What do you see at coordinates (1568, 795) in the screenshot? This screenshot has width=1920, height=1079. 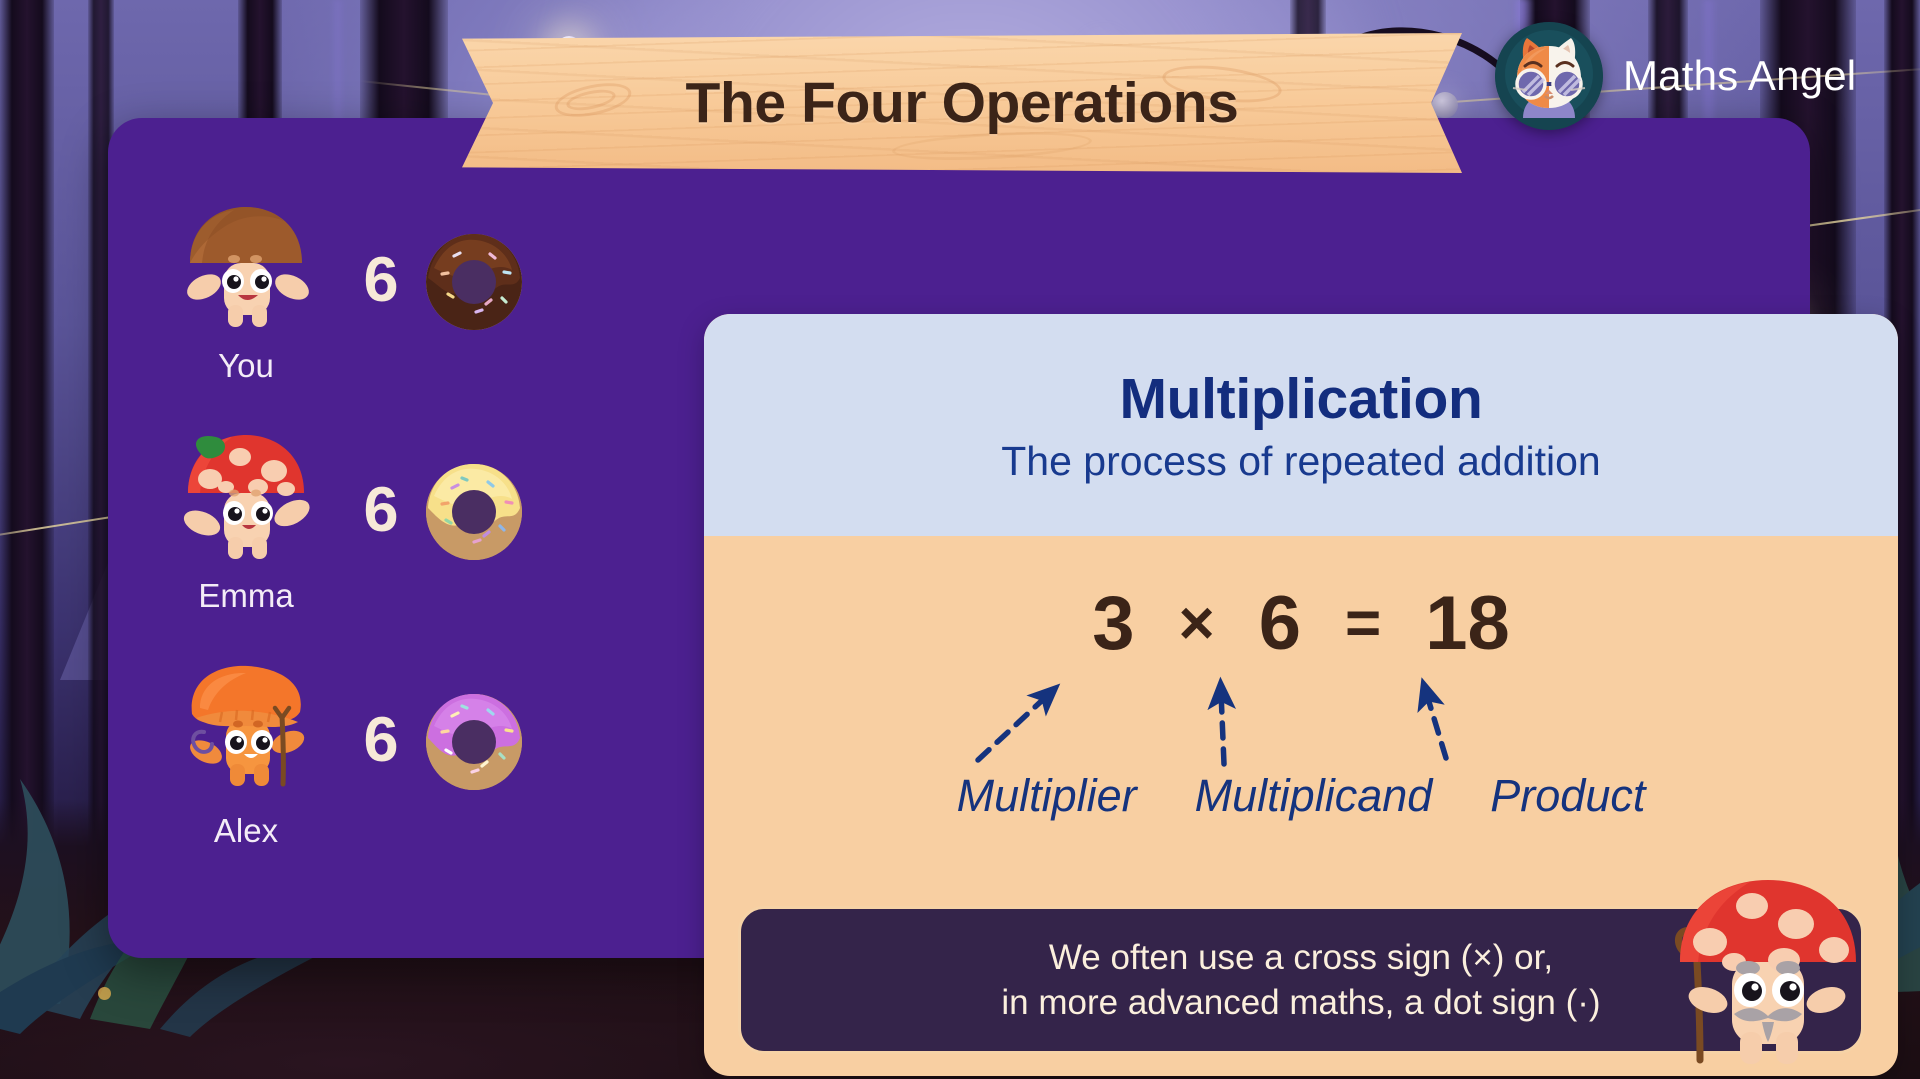 I see `label-product: Product` at bounding box center [1568, 795].